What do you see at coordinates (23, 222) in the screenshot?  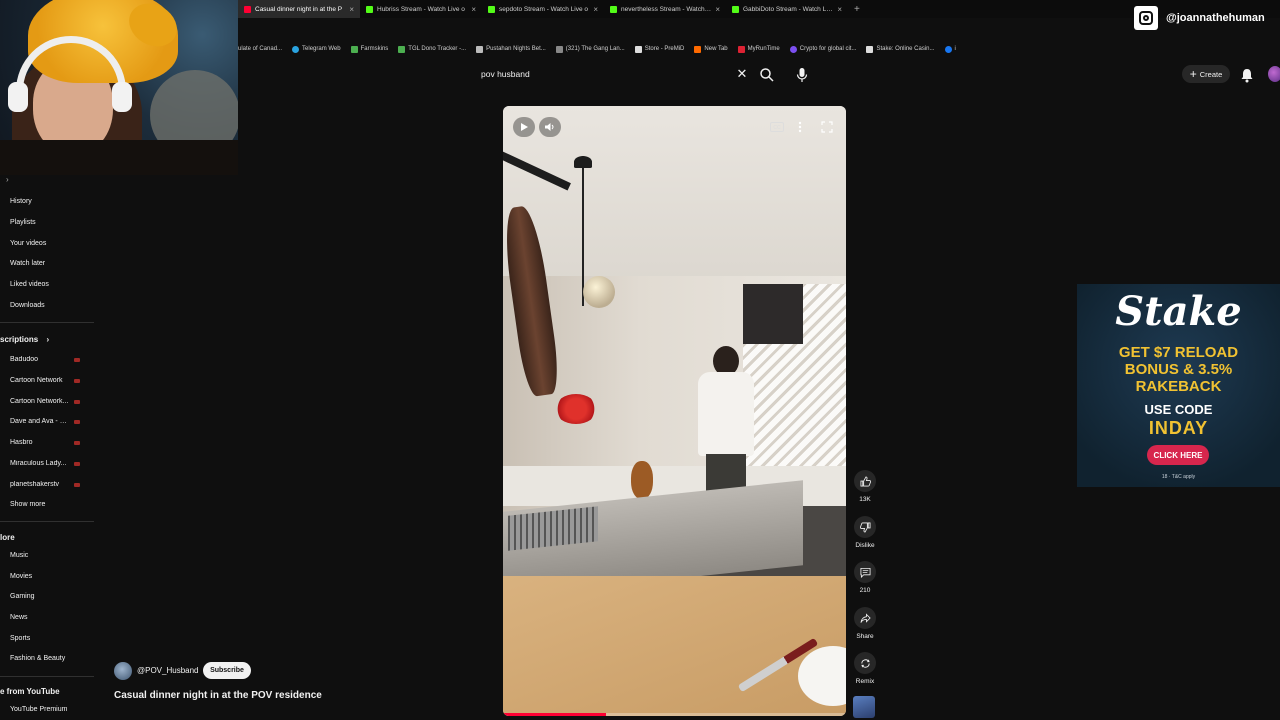 I see `sidebar-item-playlists: Playlists` at bounding box center [23, 222].